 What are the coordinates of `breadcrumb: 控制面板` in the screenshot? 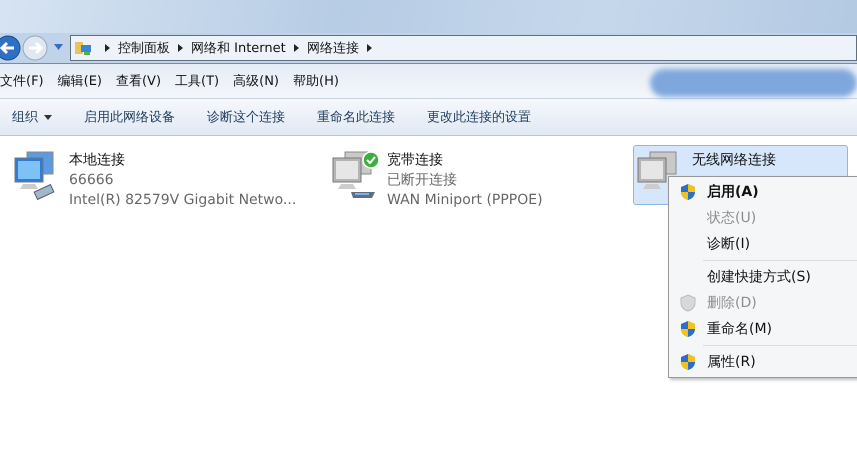 It's located at (144, 48).